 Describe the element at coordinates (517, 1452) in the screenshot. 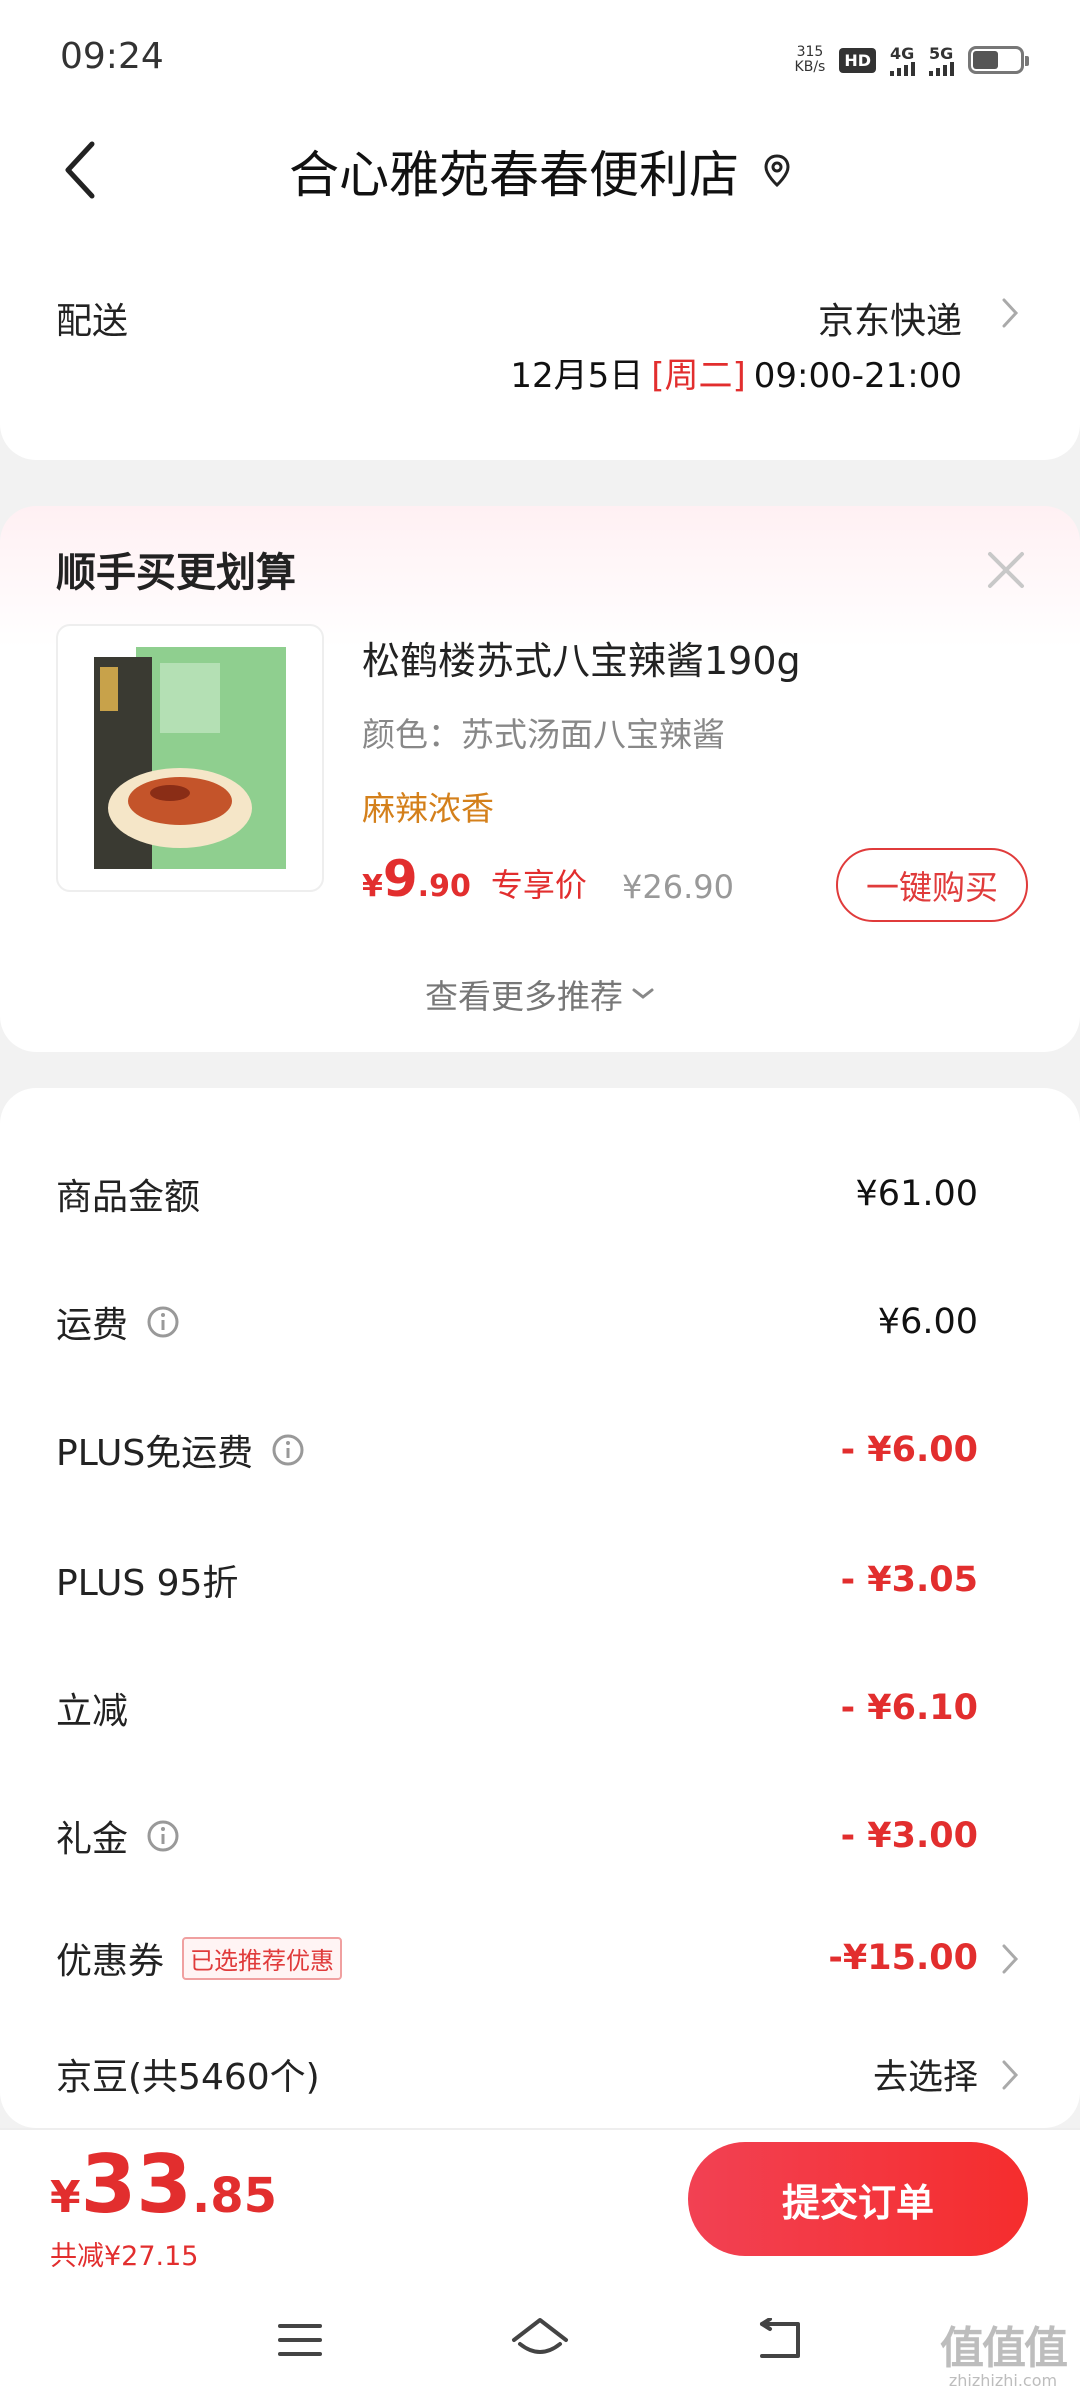

I see `summary-row-plus-free-shipping: PLUS免运费 - ¥6.00` at that location.